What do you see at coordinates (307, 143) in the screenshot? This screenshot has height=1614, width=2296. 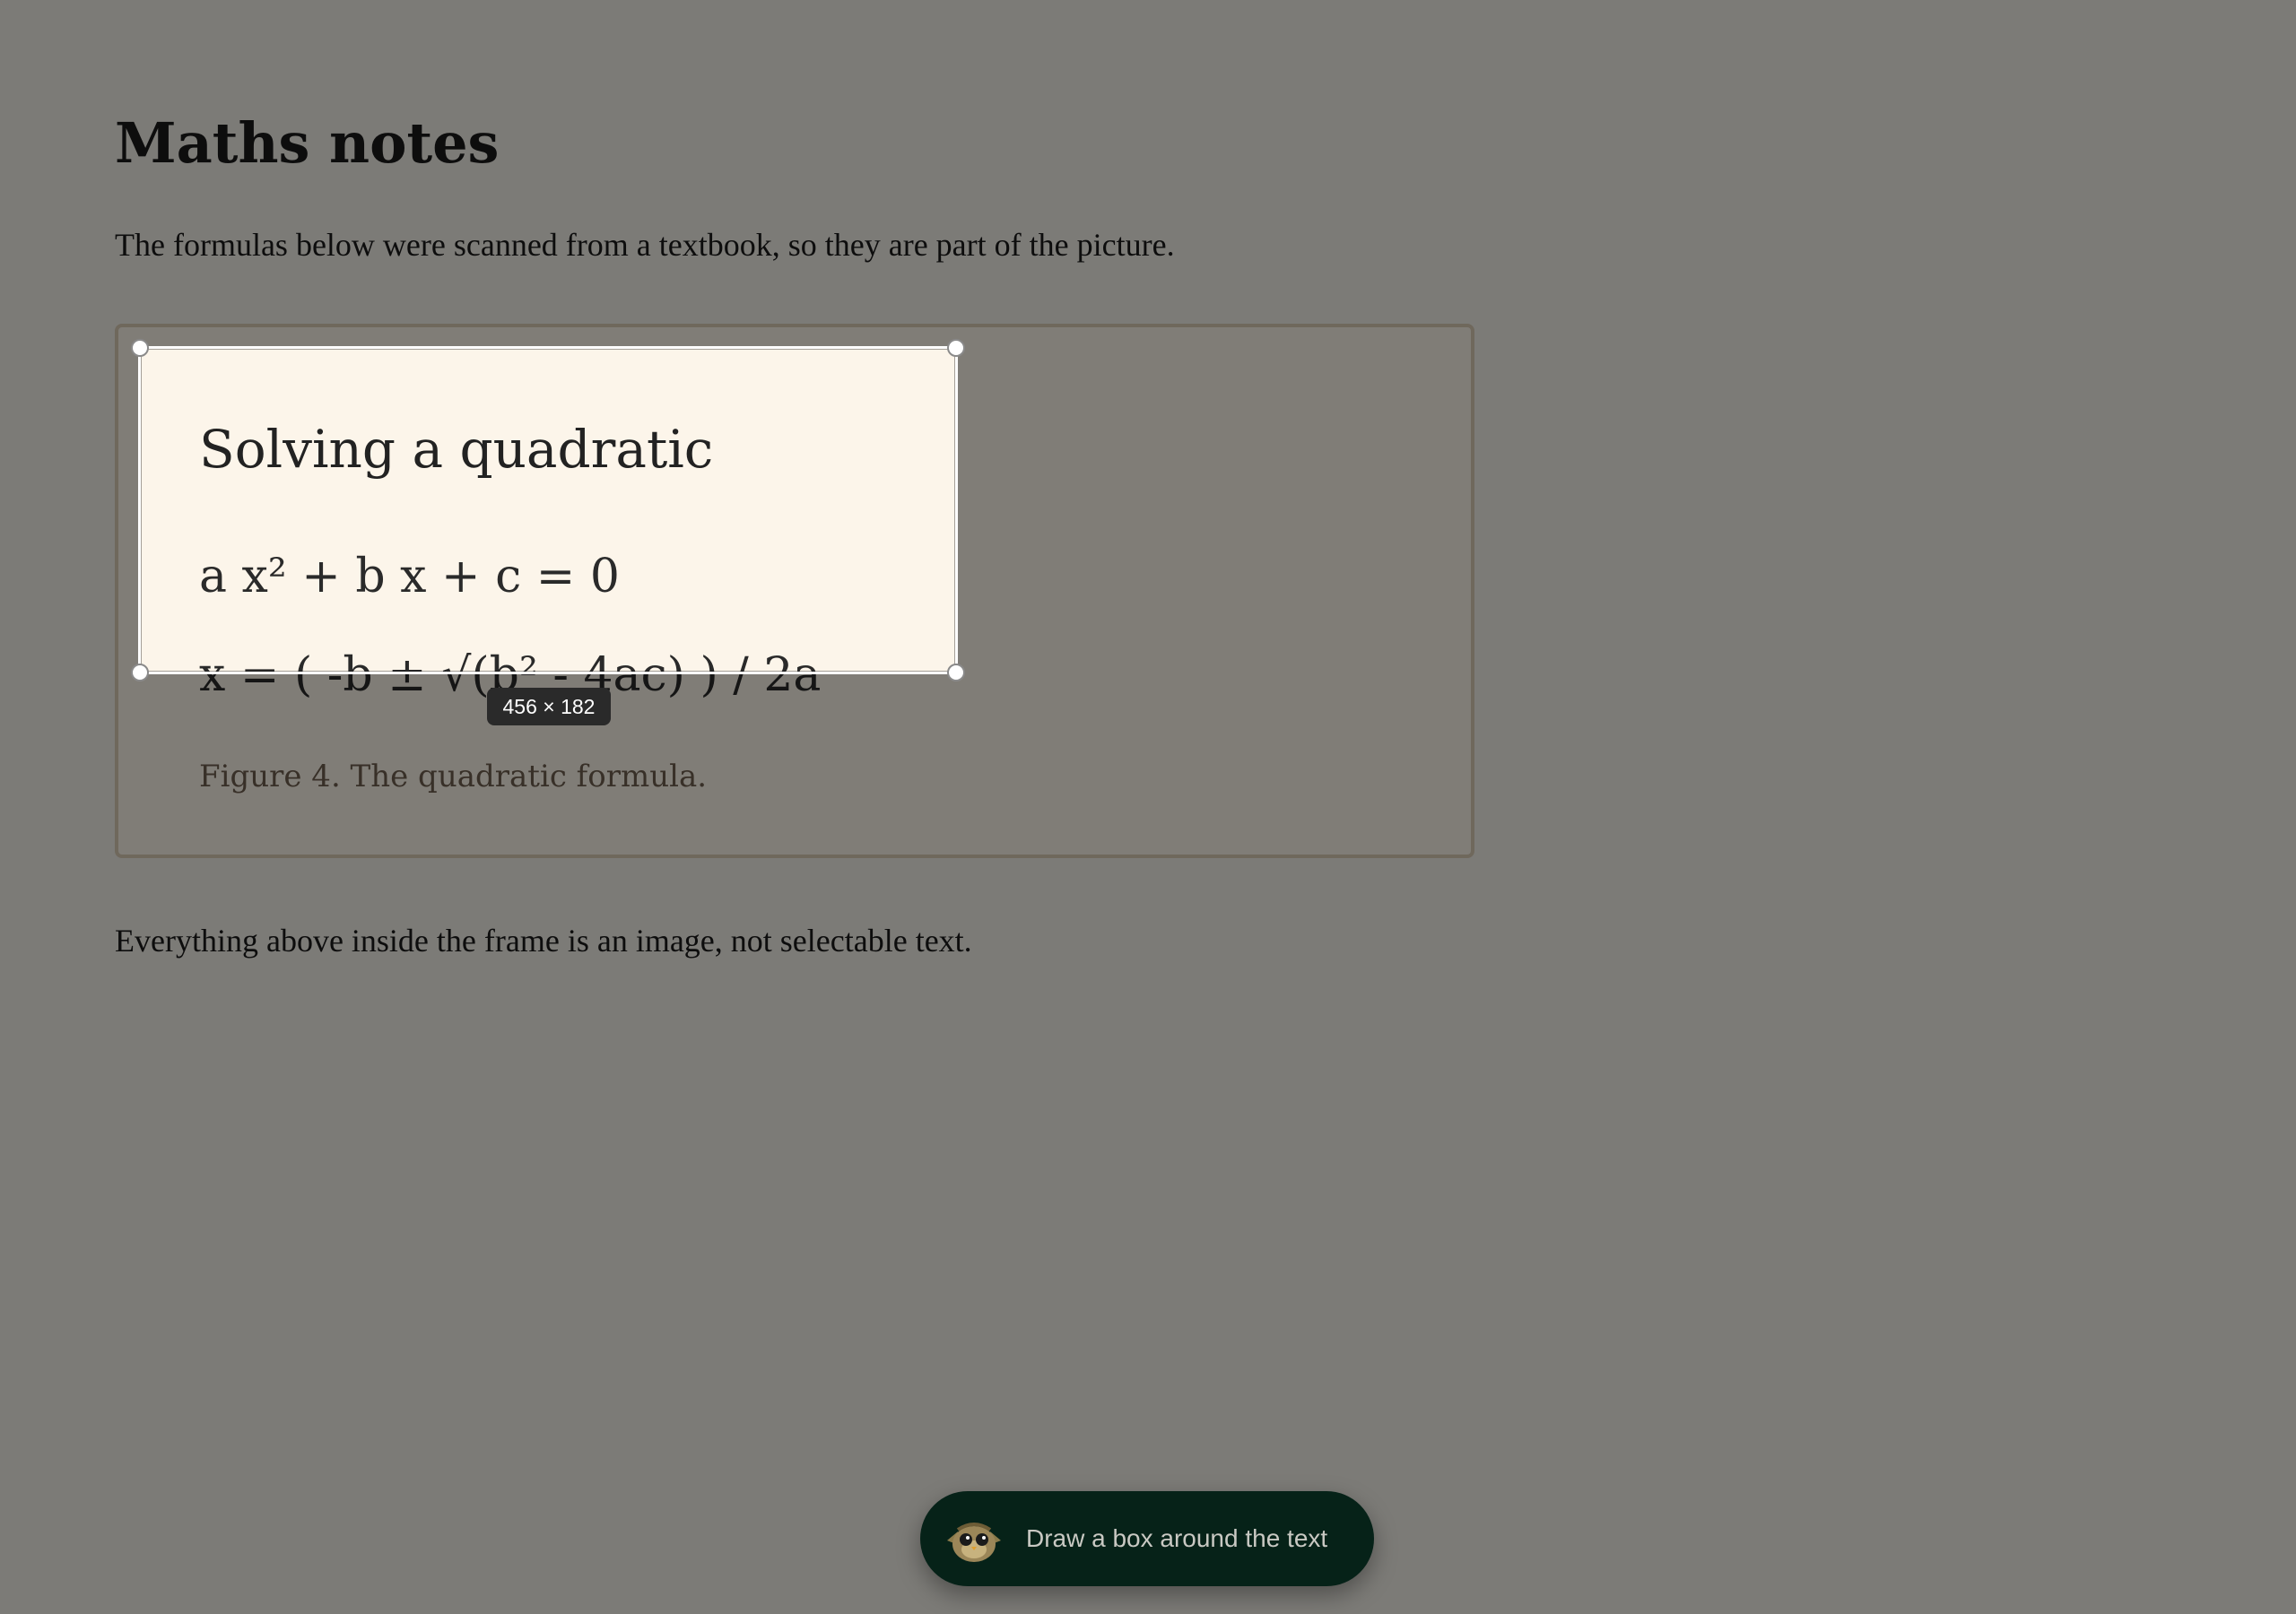 I see `page-title: Maths notes` at bounding box center [307, 143].